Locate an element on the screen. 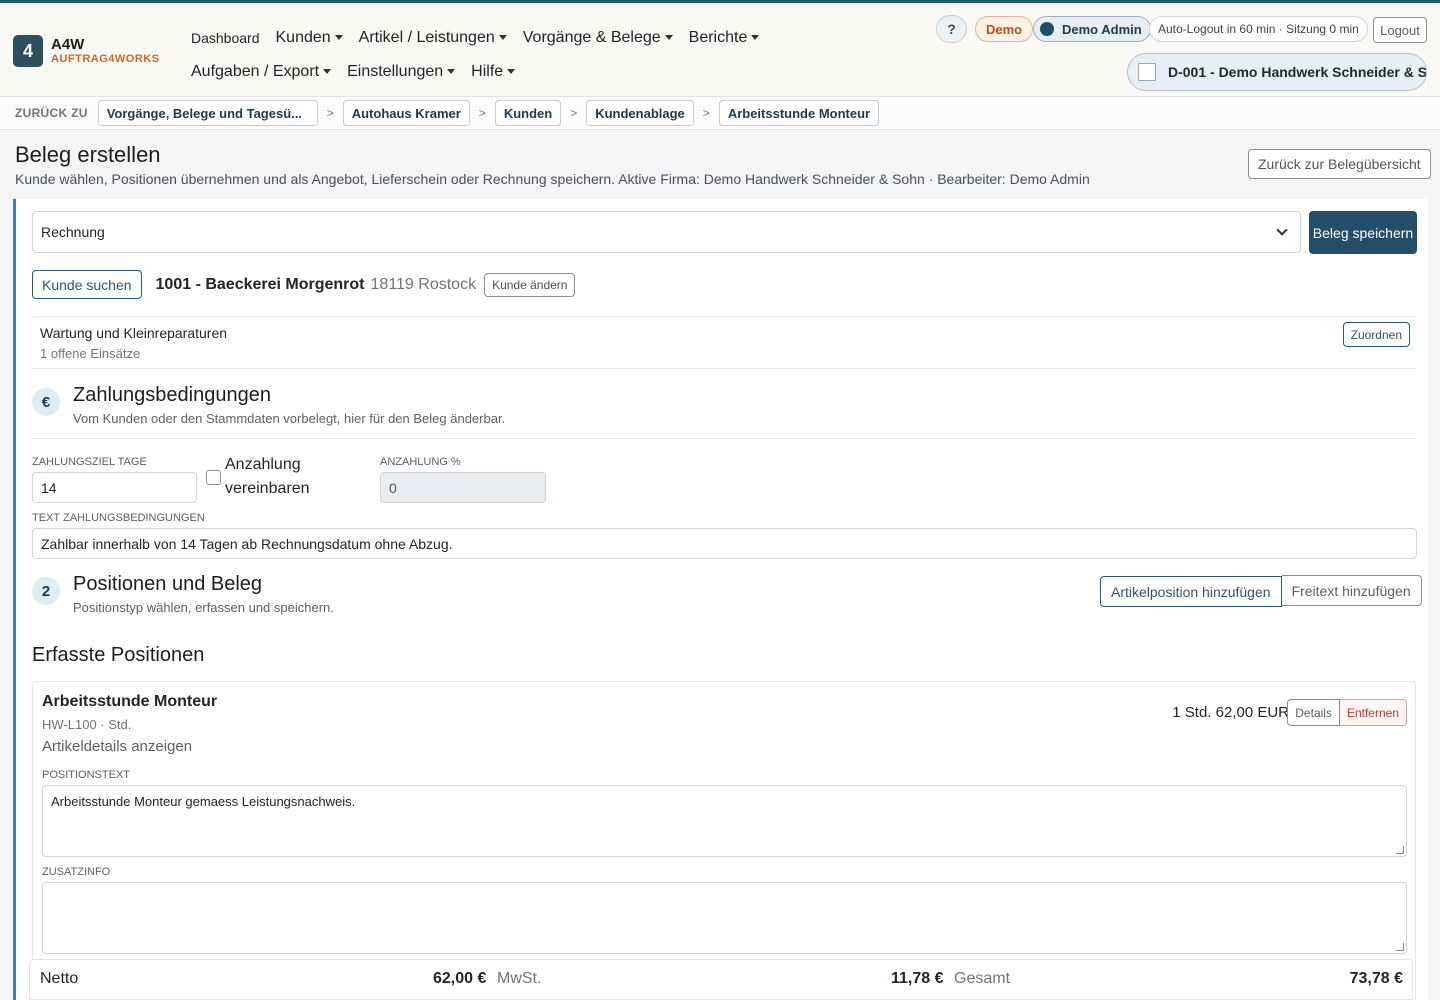 This screenshot has width=1440, height=1000. payment-title: Zahlungsbedingungen is located at coordinates (172, 395).